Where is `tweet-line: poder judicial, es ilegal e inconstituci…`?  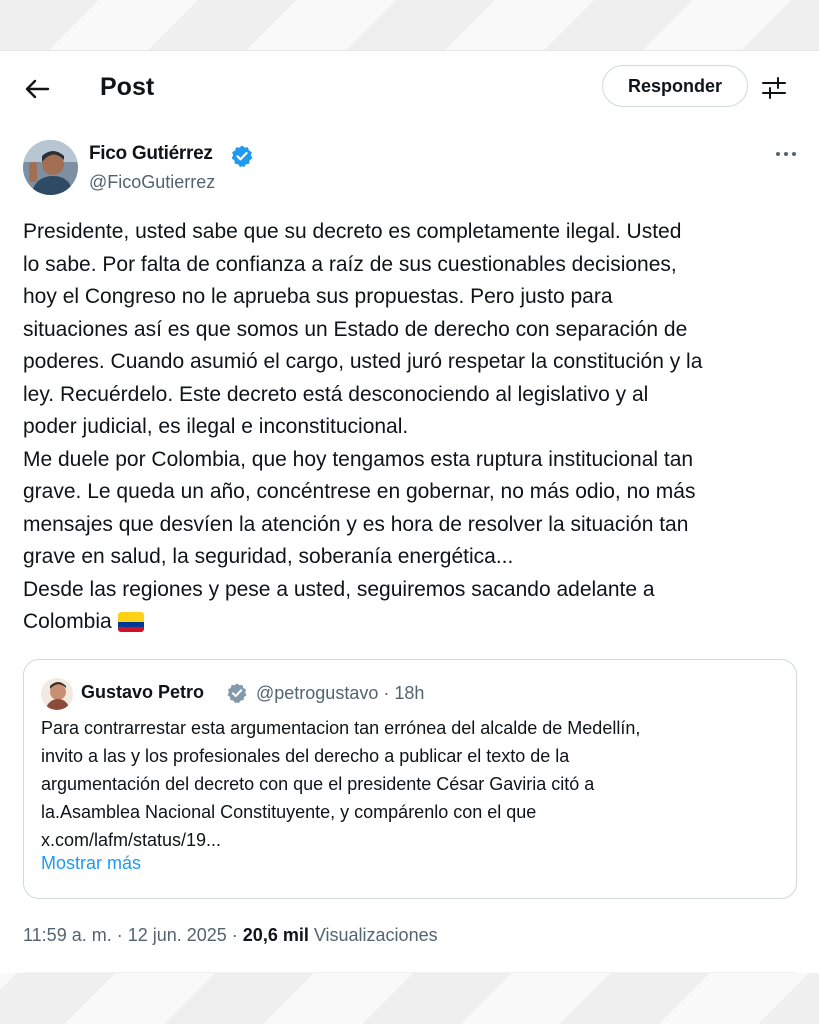
tweet-line: poder judicial, es ilegal e inconstituci… is located at coordinates (216, 426).